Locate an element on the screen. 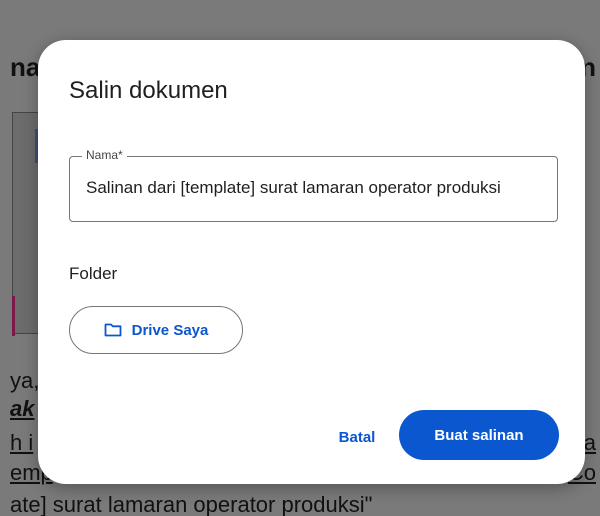  folder-button-label: Drive Saya is located at coordinates (170, 330).